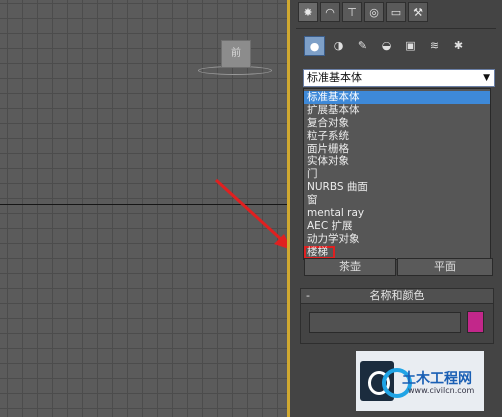  Describe the element at coordinates (397, 226) in the screenshot. I see `dropdown-option: AEC 扩展` at that location.